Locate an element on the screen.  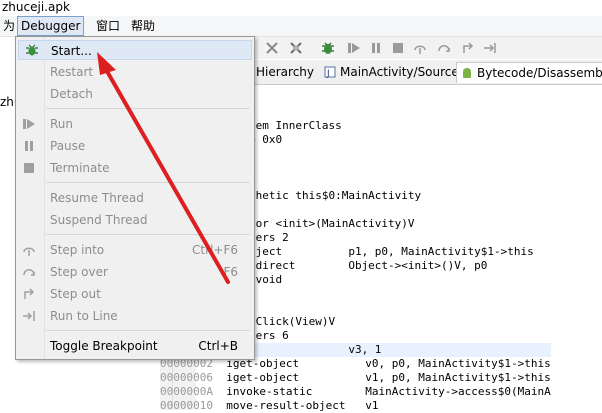
menu-item-run-to-line: Run to Line is located at coordinates (135, 316).